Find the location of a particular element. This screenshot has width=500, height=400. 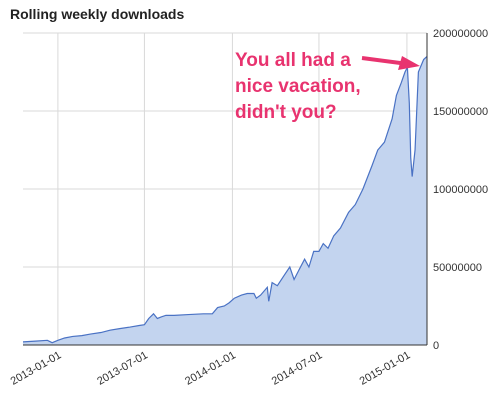

x-tick-label: 2014-01-01 is located at coordinates (210, 368).